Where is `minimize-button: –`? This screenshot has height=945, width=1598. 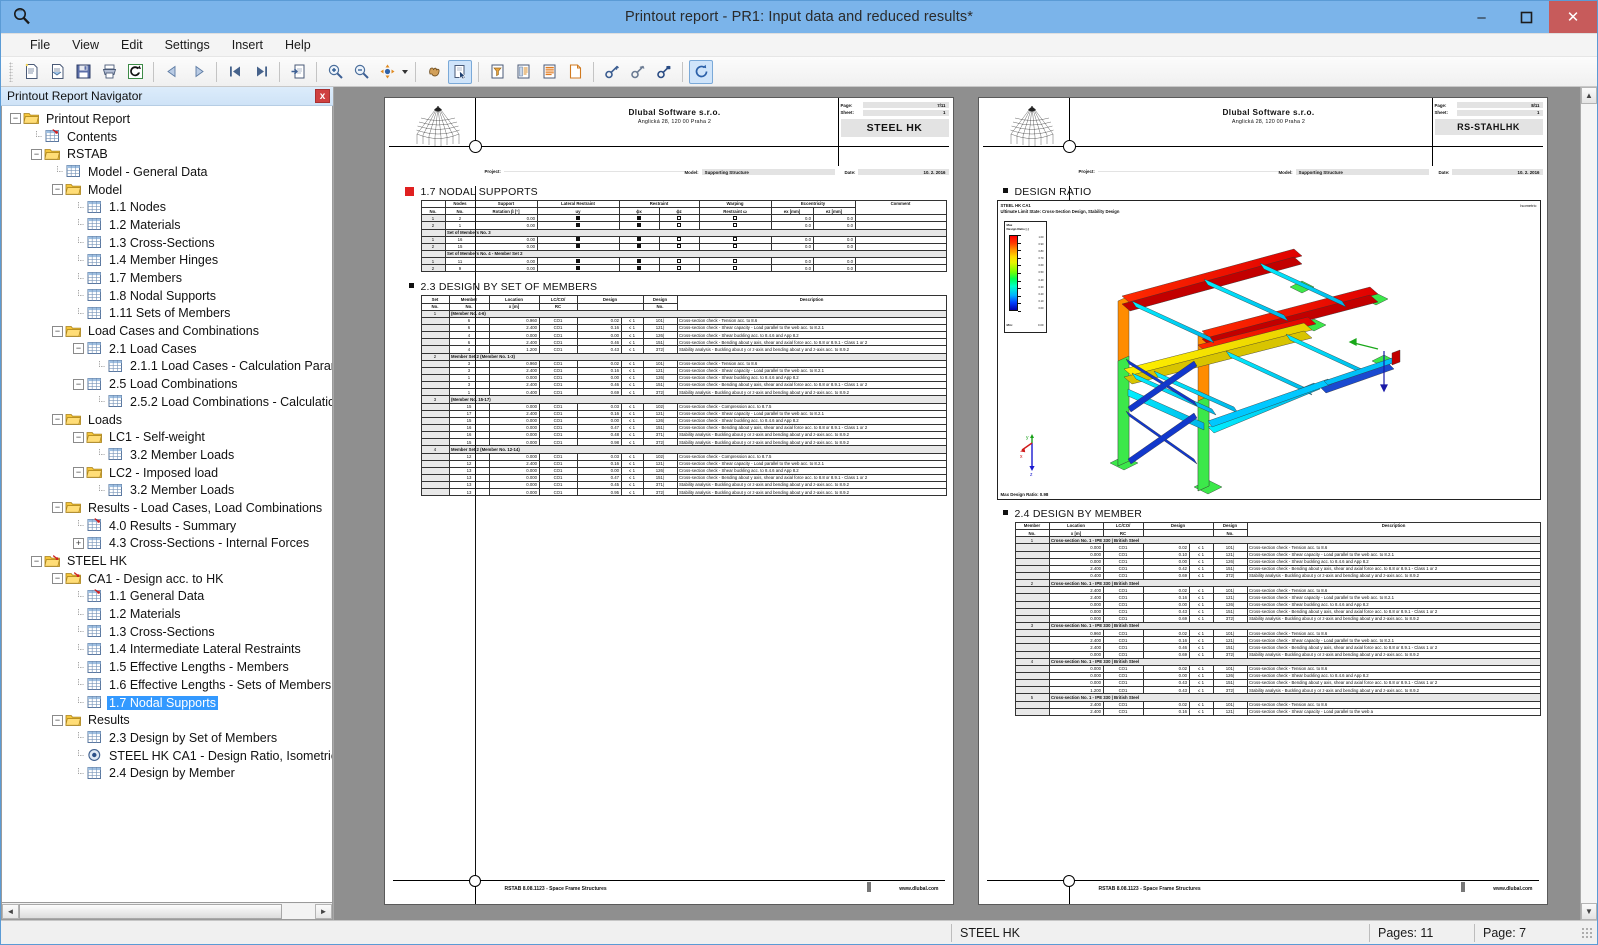
minimize-button: – is located at coordinates (1481, 17).